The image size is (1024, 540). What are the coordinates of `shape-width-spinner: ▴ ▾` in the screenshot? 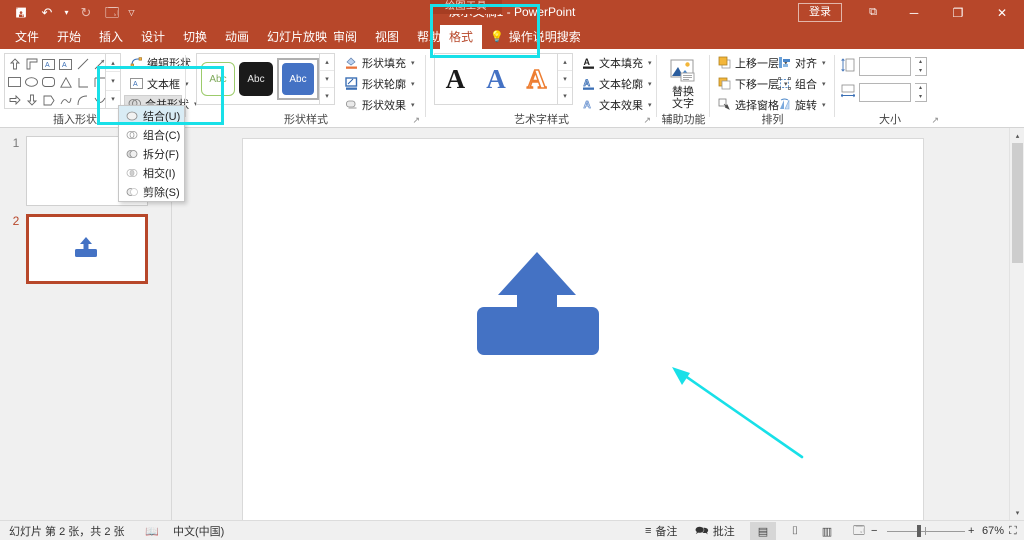 It's located at (921, 92).